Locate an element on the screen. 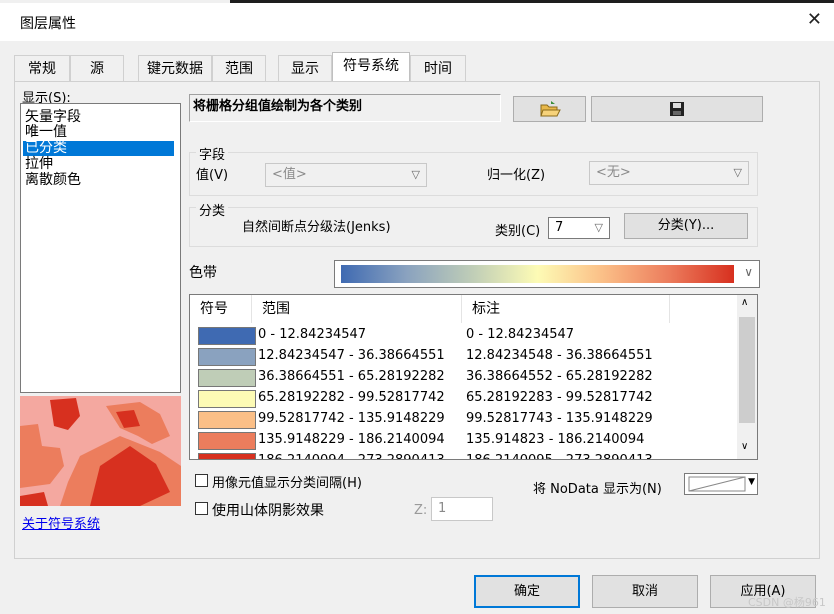  class-range: 99.52817742 - 135.9148229 is located at coordinates (351, 418).